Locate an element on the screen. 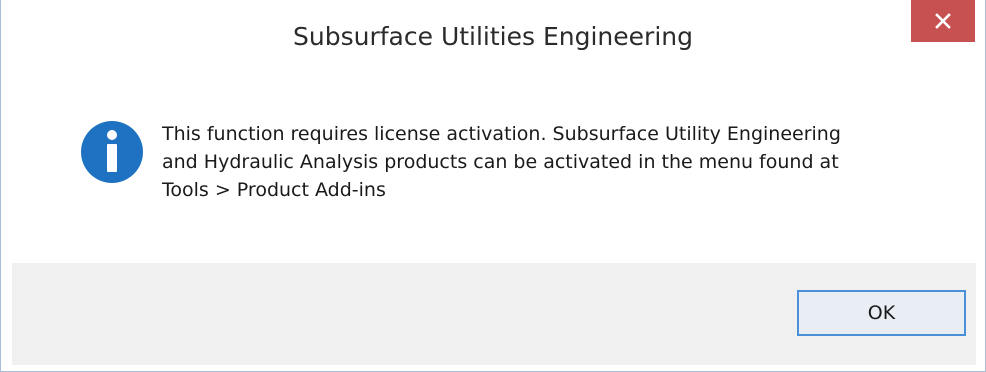  ok-button: OK is located at coordinates (881, 313).